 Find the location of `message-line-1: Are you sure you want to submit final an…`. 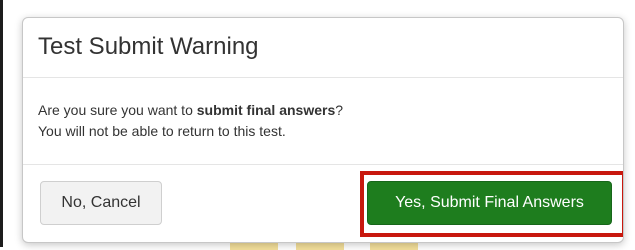

message-line-1: Are you sure you want to submit final an… is located at coordinates (190, 110).